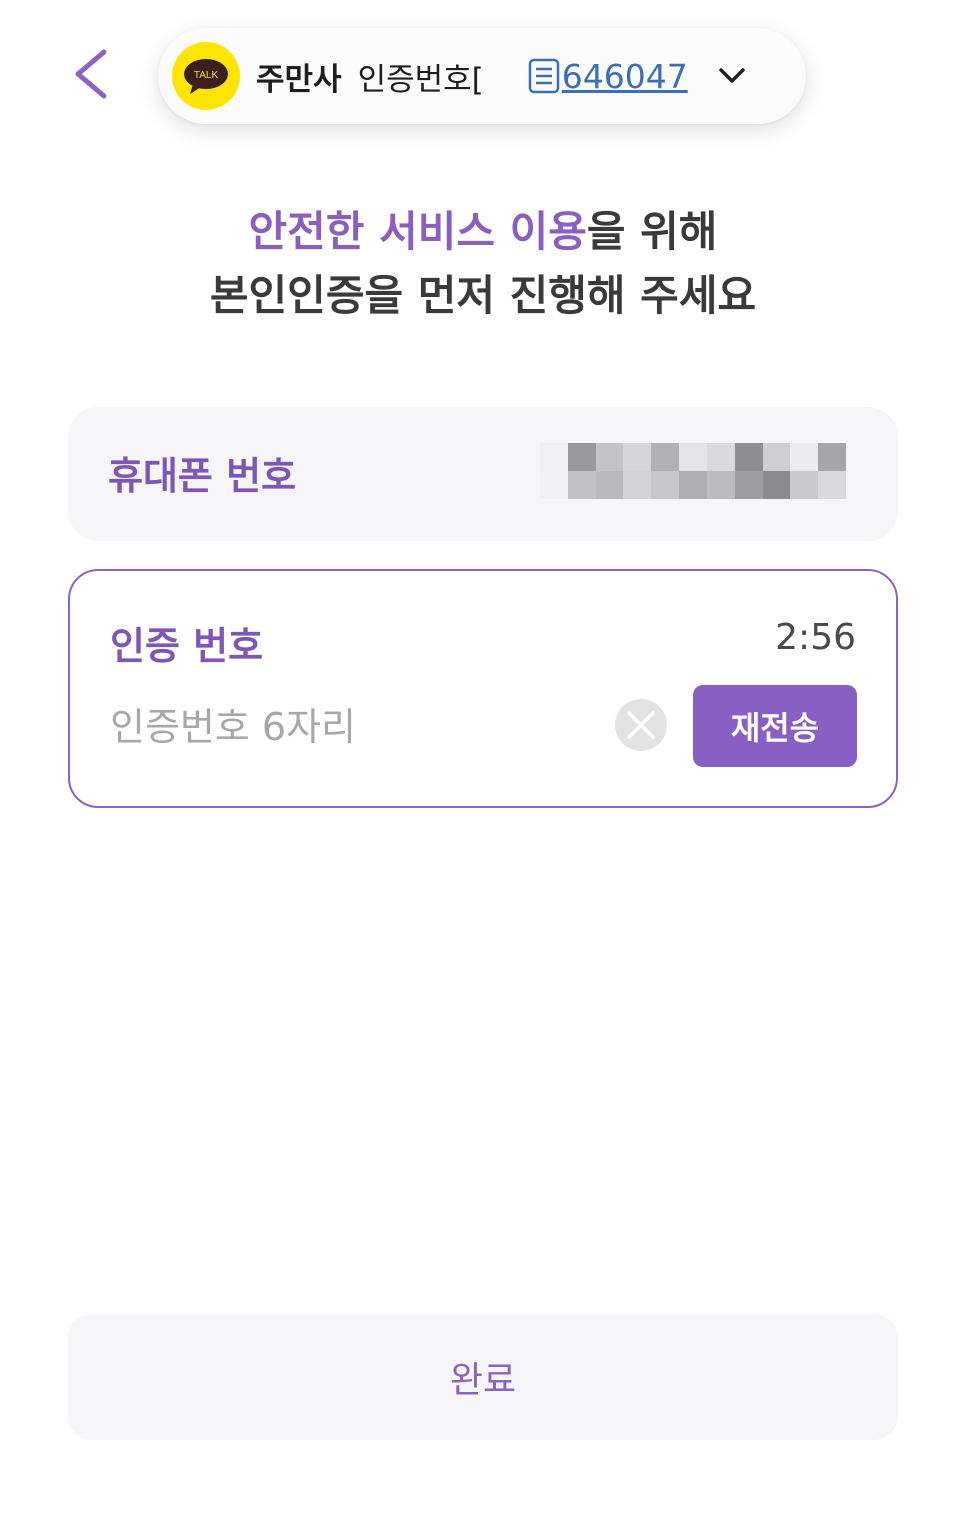 The width and height of the screenshot is (966, 1532). I want to click on back-button, so click(90, 74).